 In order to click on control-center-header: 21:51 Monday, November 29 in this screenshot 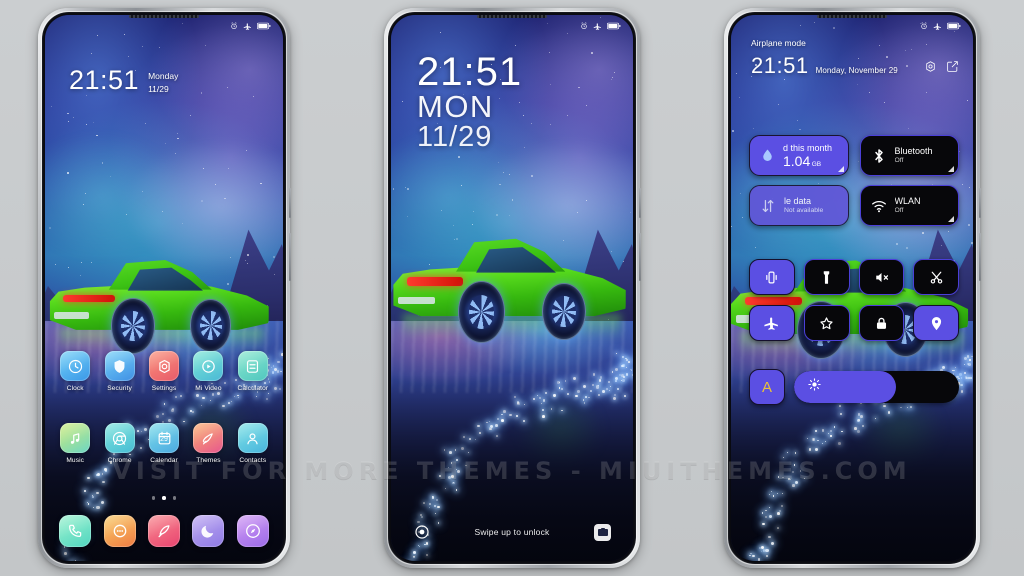, I will do `click(855, 66)`.